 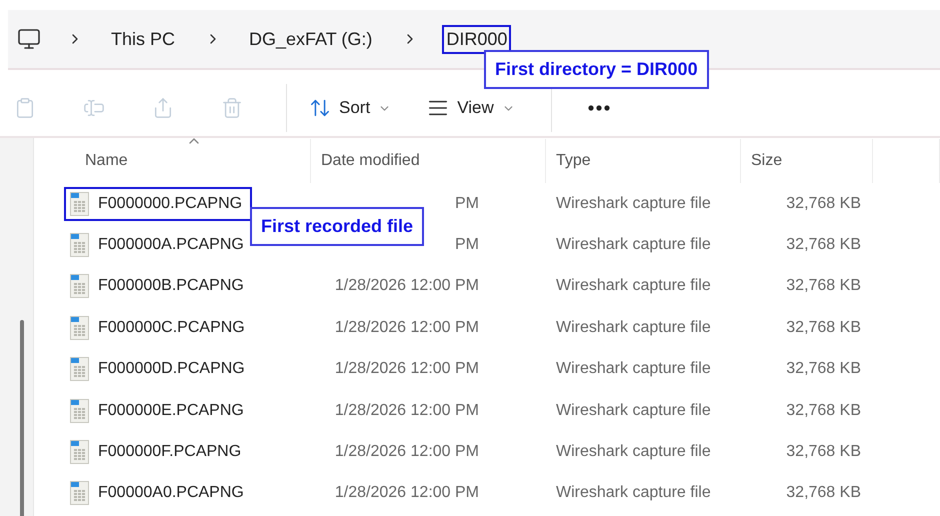 What do you see at coordinates (22, 418) in the screenshot?
I see `scrollbar-thumb` at bounding box center [22, 418].